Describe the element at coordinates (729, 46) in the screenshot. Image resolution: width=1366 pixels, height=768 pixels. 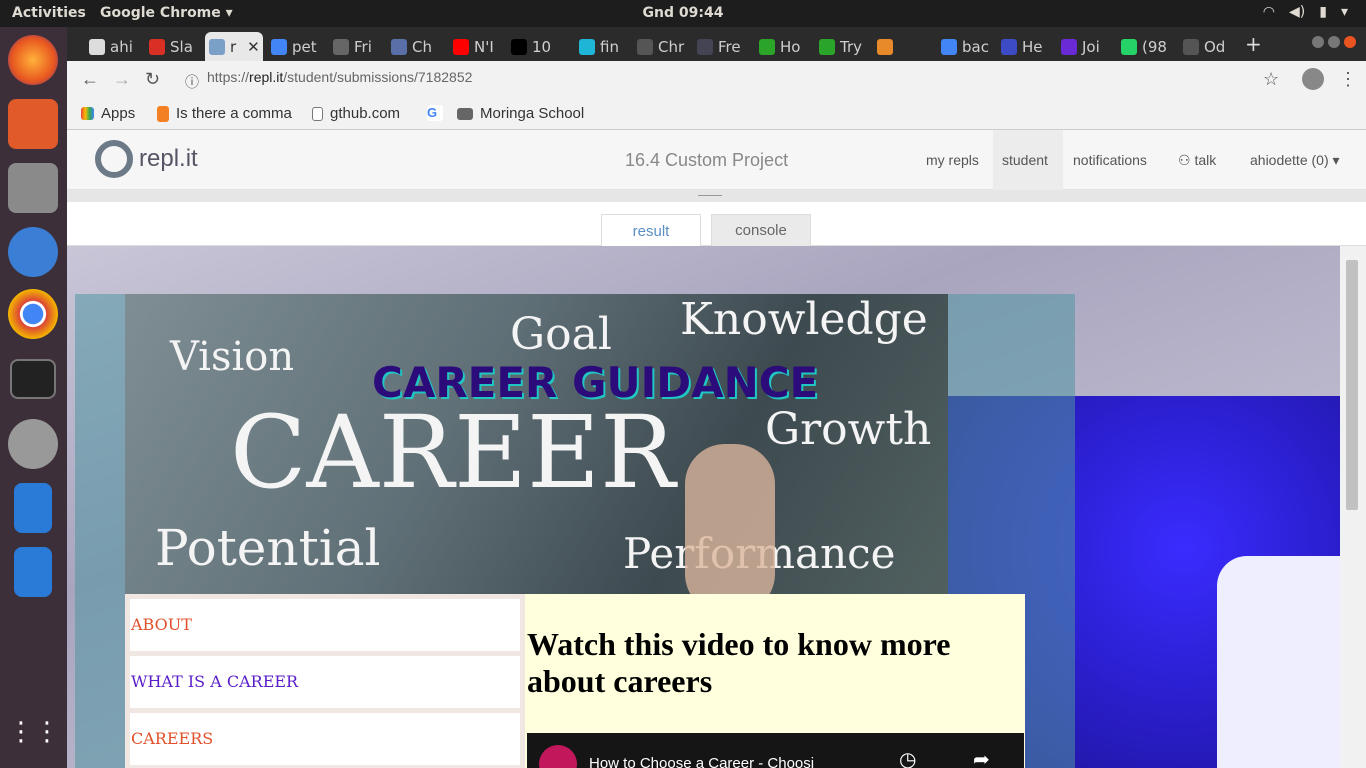
I see `tab-label: Fre` at that location.